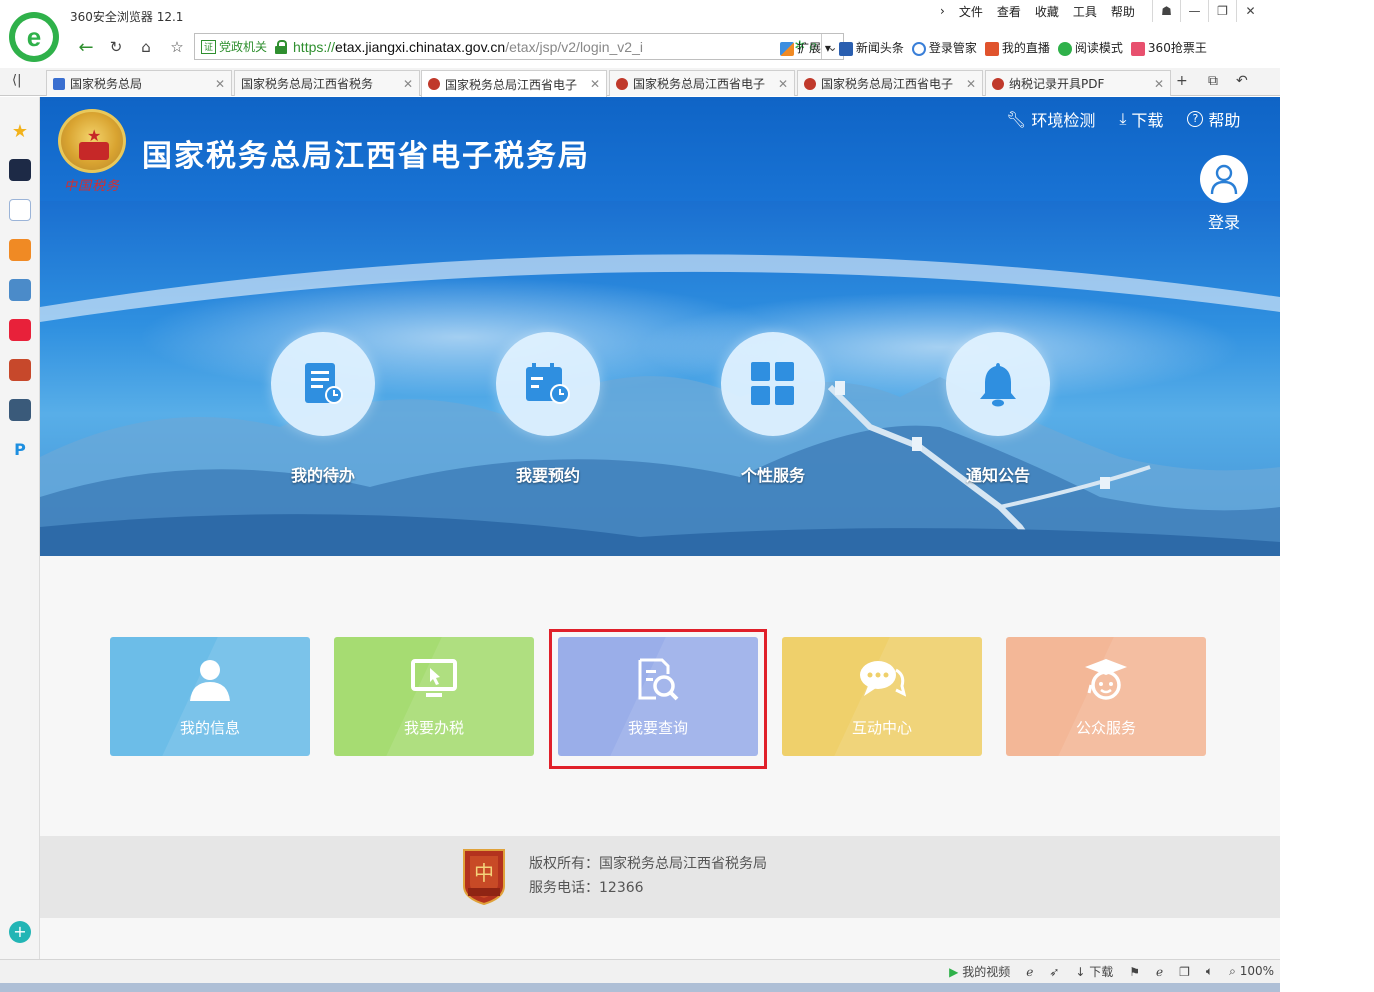 The height and width of the screenshot is (992, 1374). What do you see at coordinates (942, 11) in the screenshot?
I see `chevron-right-icon: ›` at bounding box center [942, 11].